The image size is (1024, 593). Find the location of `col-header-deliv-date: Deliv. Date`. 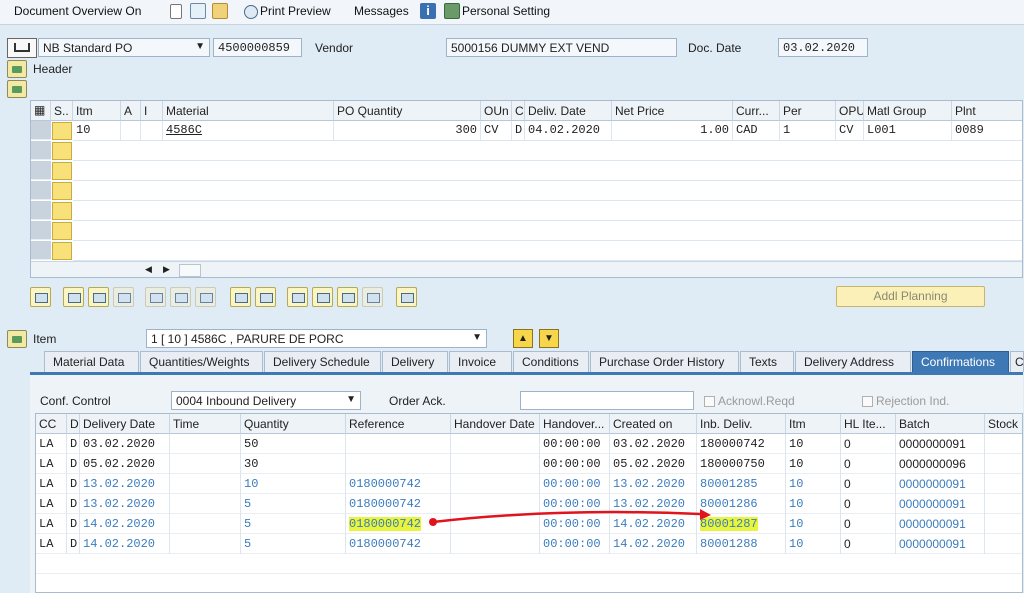

col-header-deliv-date: Deliv. Date is located at coordinates (568, 111).